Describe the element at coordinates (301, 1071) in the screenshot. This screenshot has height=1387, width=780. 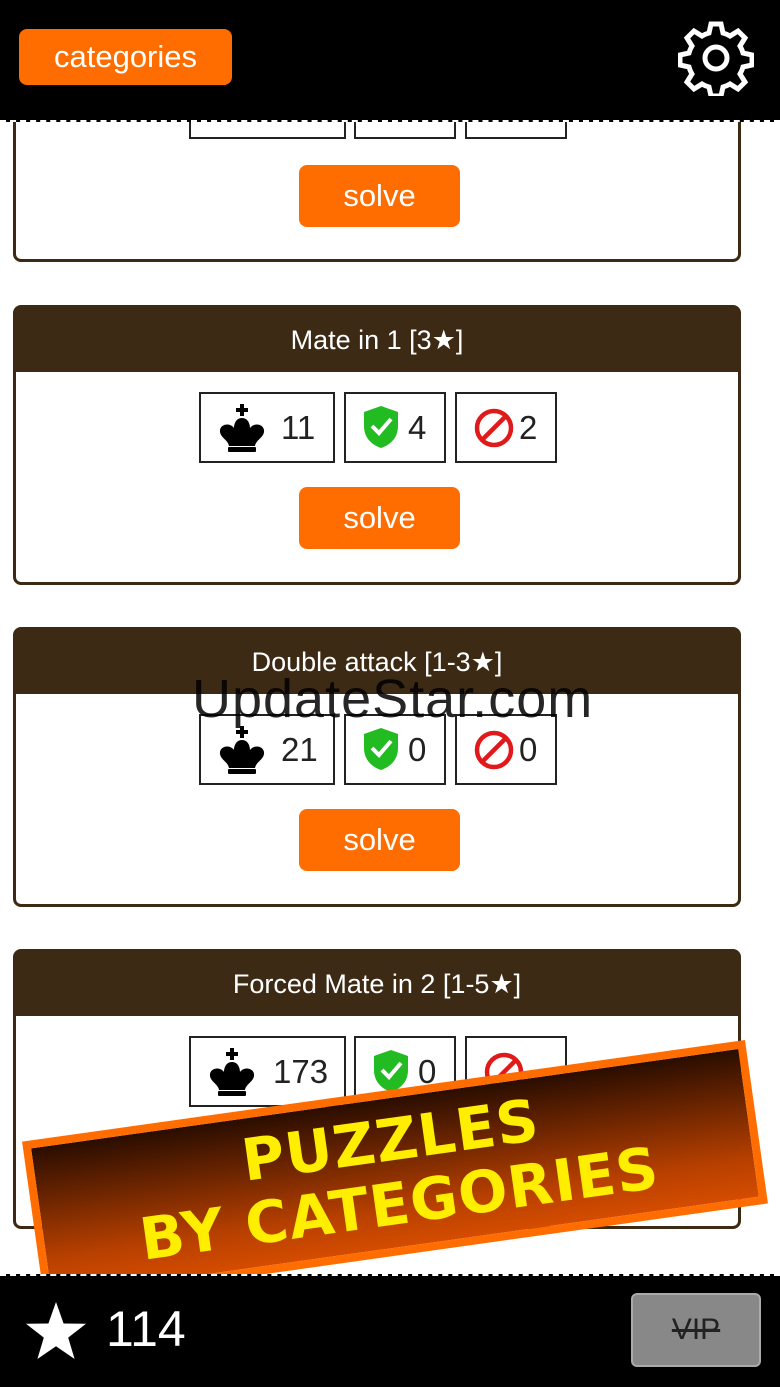
I see `king-count: 173` at that location.